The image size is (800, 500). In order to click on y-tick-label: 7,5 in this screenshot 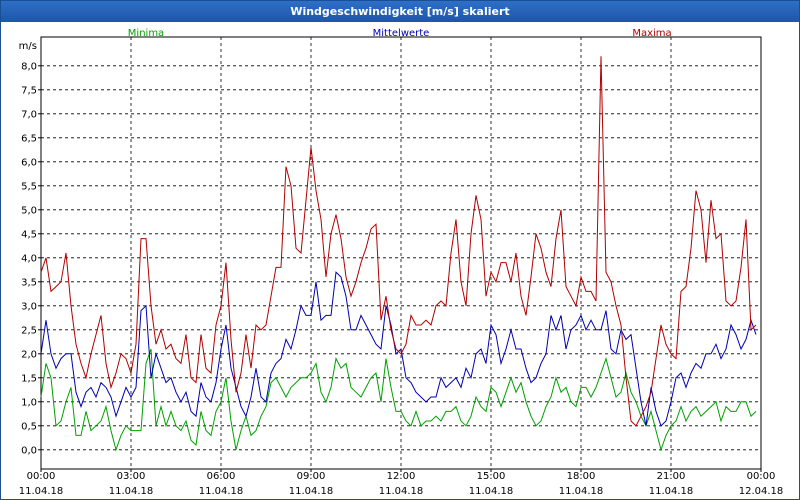, I will do `click(29, 90)`.